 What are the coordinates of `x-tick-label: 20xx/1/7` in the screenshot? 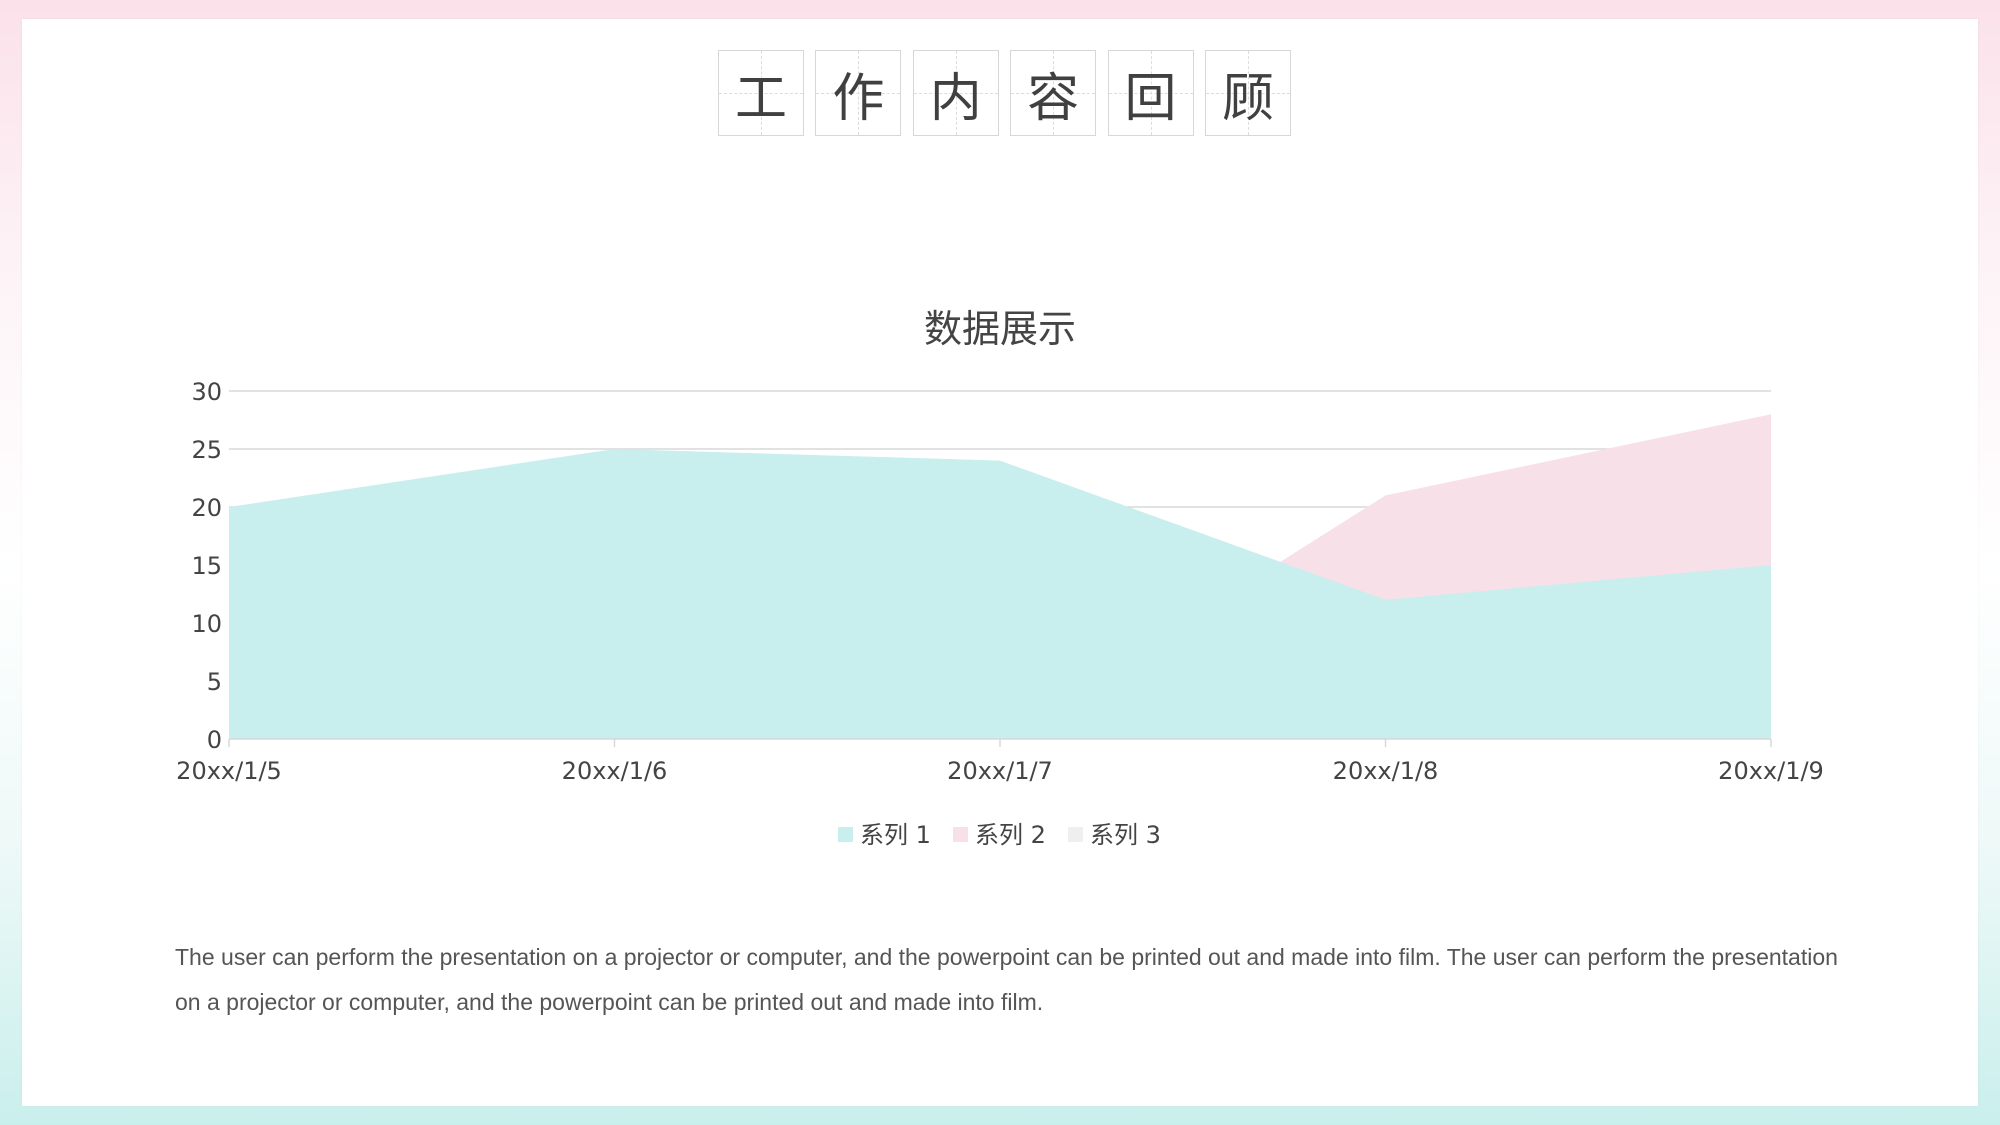 It's located at (1000, 771).